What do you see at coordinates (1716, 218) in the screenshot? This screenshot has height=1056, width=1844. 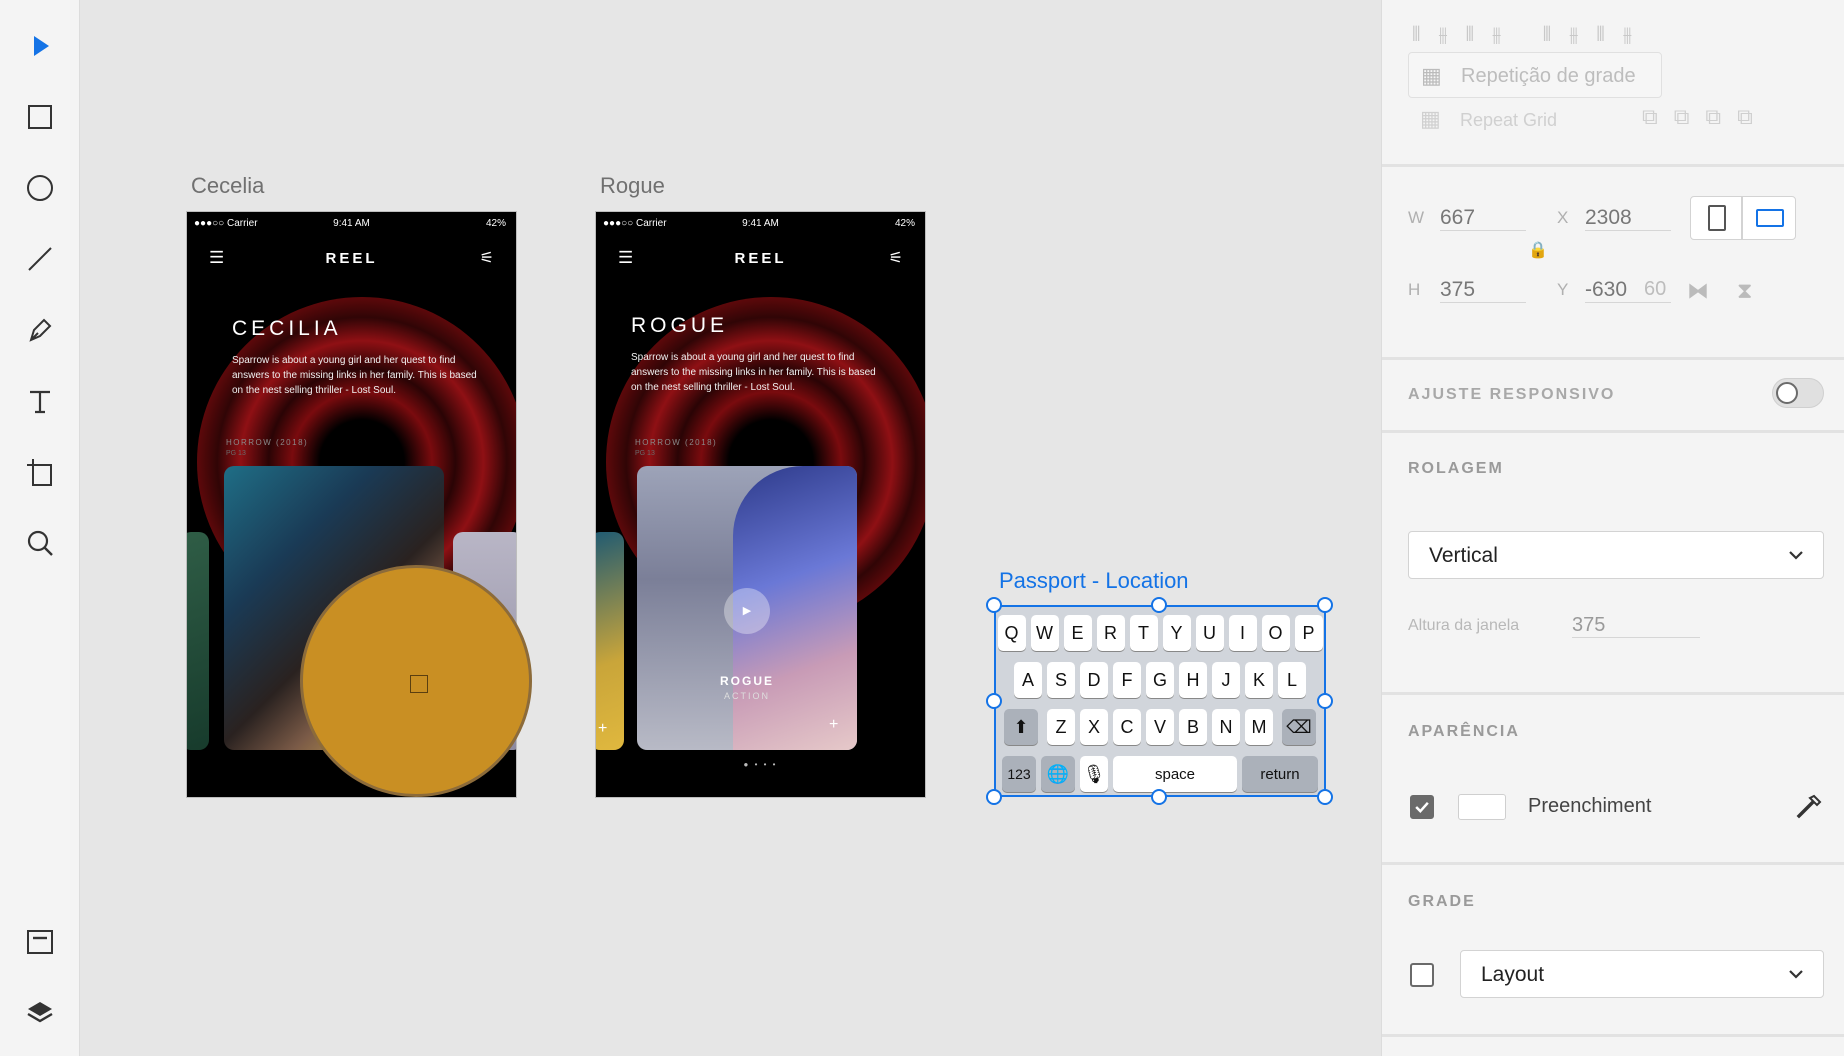 I see `portrait-orientation-button` at bounding box center [1716, 218].